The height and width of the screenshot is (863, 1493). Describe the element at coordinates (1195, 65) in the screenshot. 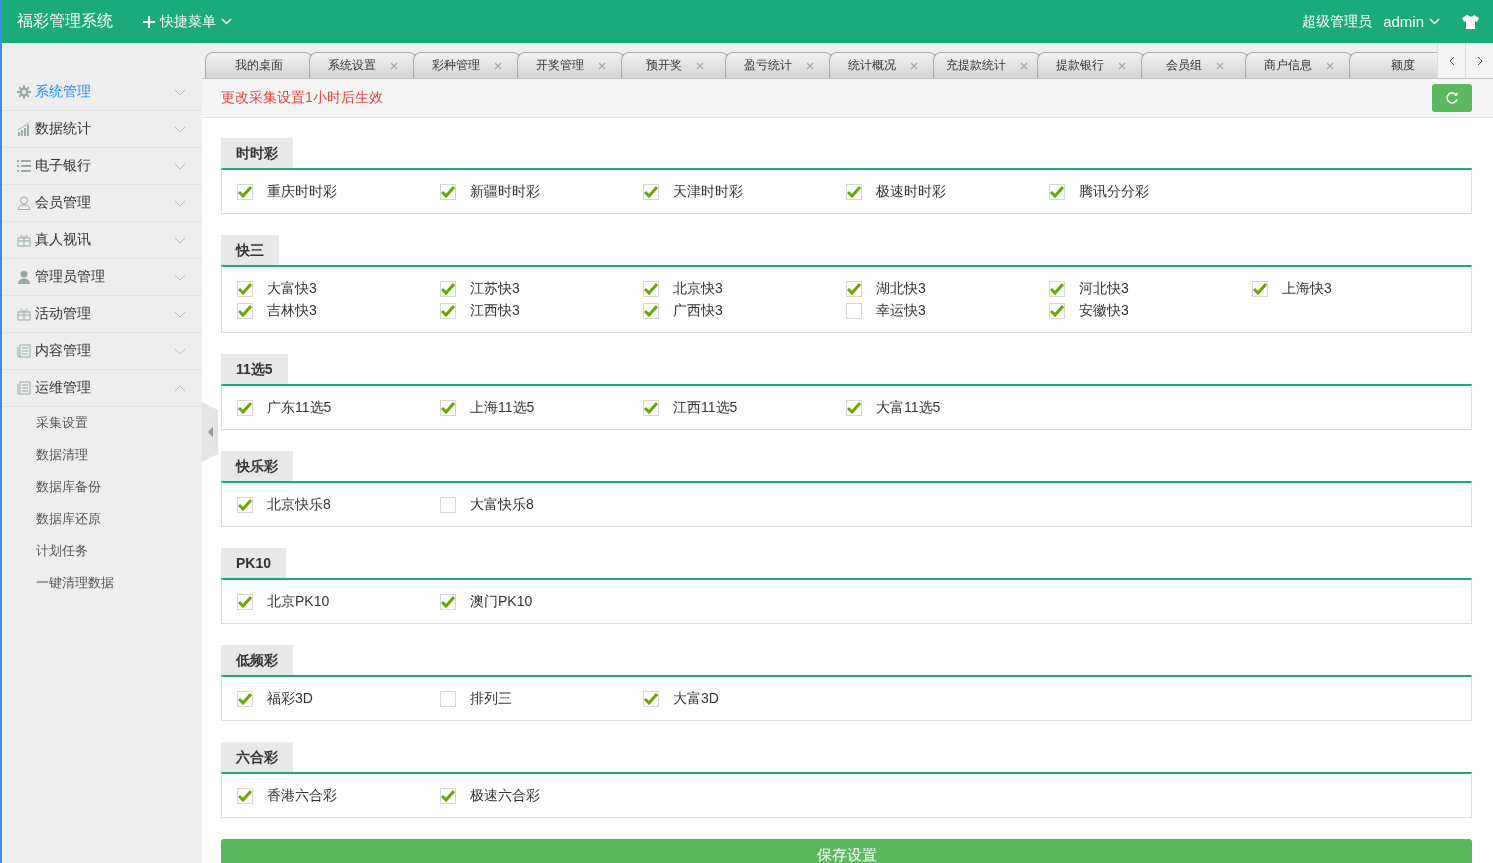

I see `tab: 会员组` at that location.